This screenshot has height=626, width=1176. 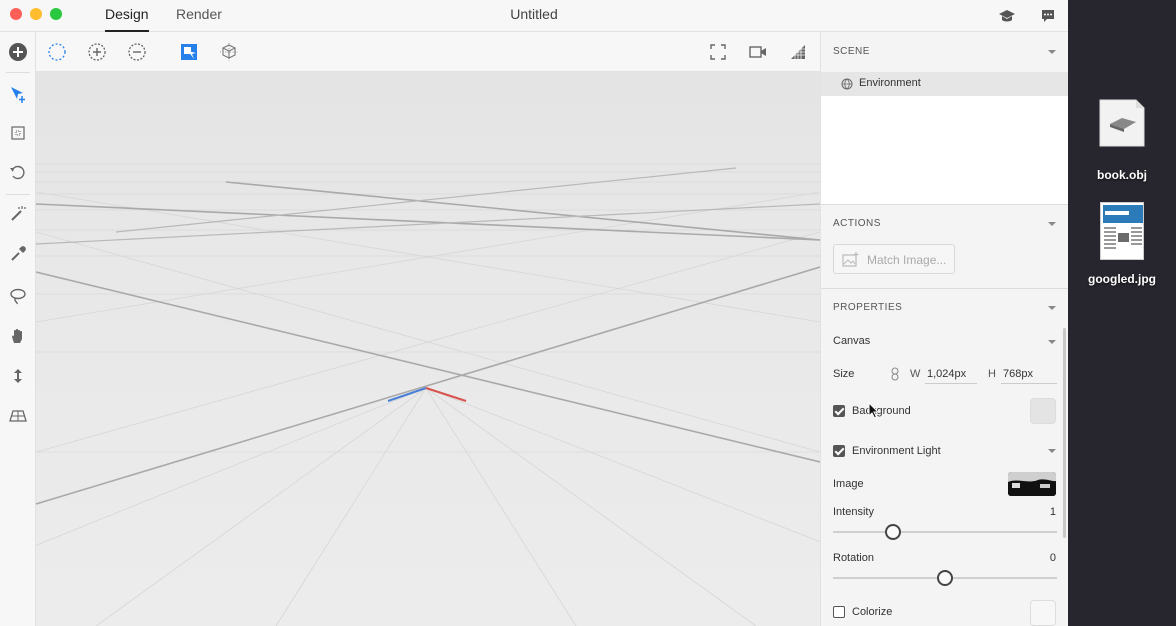 What do you see at coordinates (1052, 512) in the screenshot?
I see `intensity-value: 1` at bounding box center [1052, 512].